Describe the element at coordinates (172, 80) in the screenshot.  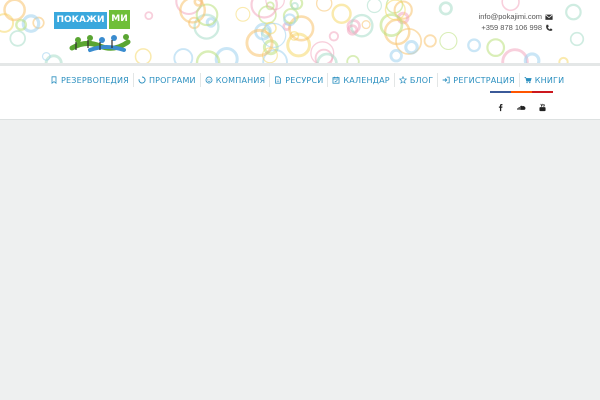
I see `nav-item-label: ПРОГРАМИ` at that location.